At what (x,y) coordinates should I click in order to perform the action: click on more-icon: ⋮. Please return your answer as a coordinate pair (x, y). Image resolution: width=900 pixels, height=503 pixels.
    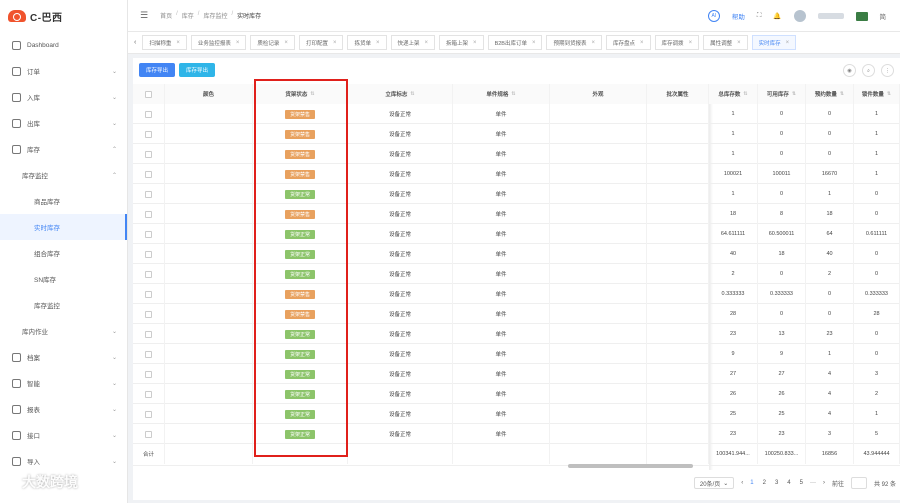
    Looking at the image, I should click on (887, 70).